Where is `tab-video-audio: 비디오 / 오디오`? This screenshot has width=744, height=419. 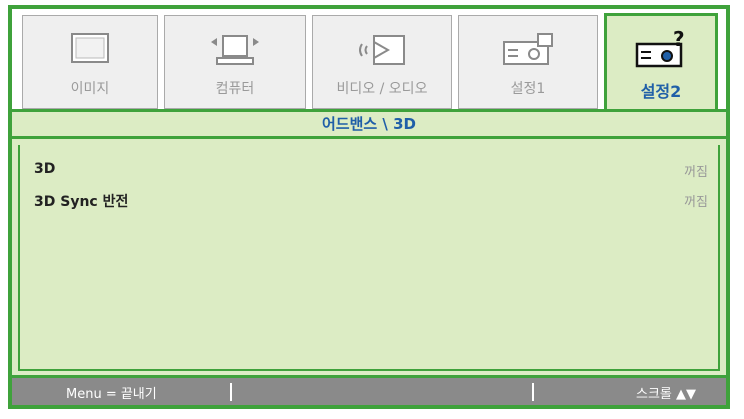 tab-video-audio: 비디오 / 오디오 is located at coordinates (382, 62).